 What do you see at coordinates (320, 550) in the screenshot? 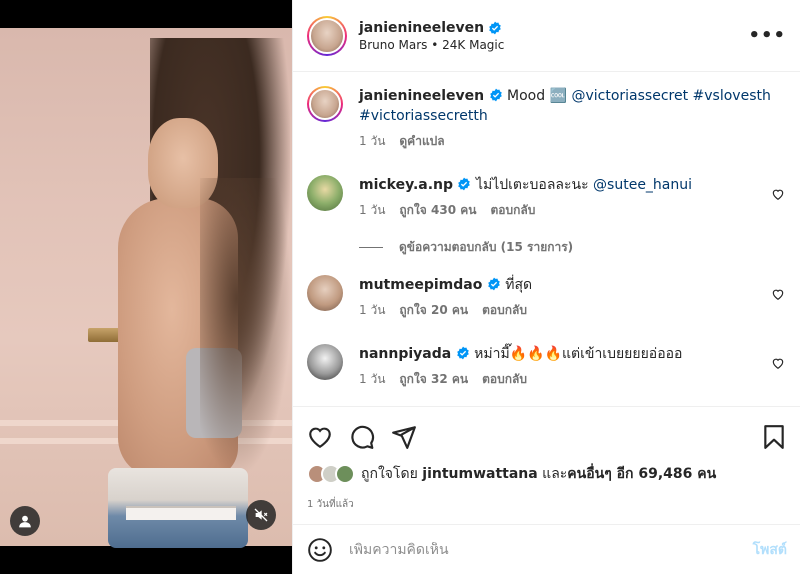
I see `emoji-icon` at bounding box center [320, 550].